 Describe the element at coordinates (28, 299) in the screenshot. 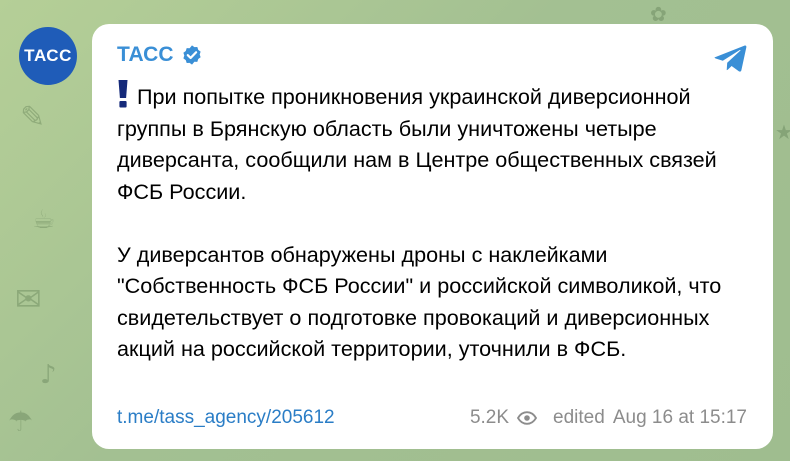

I see `wallpaper-doodle: ✉` at that location.